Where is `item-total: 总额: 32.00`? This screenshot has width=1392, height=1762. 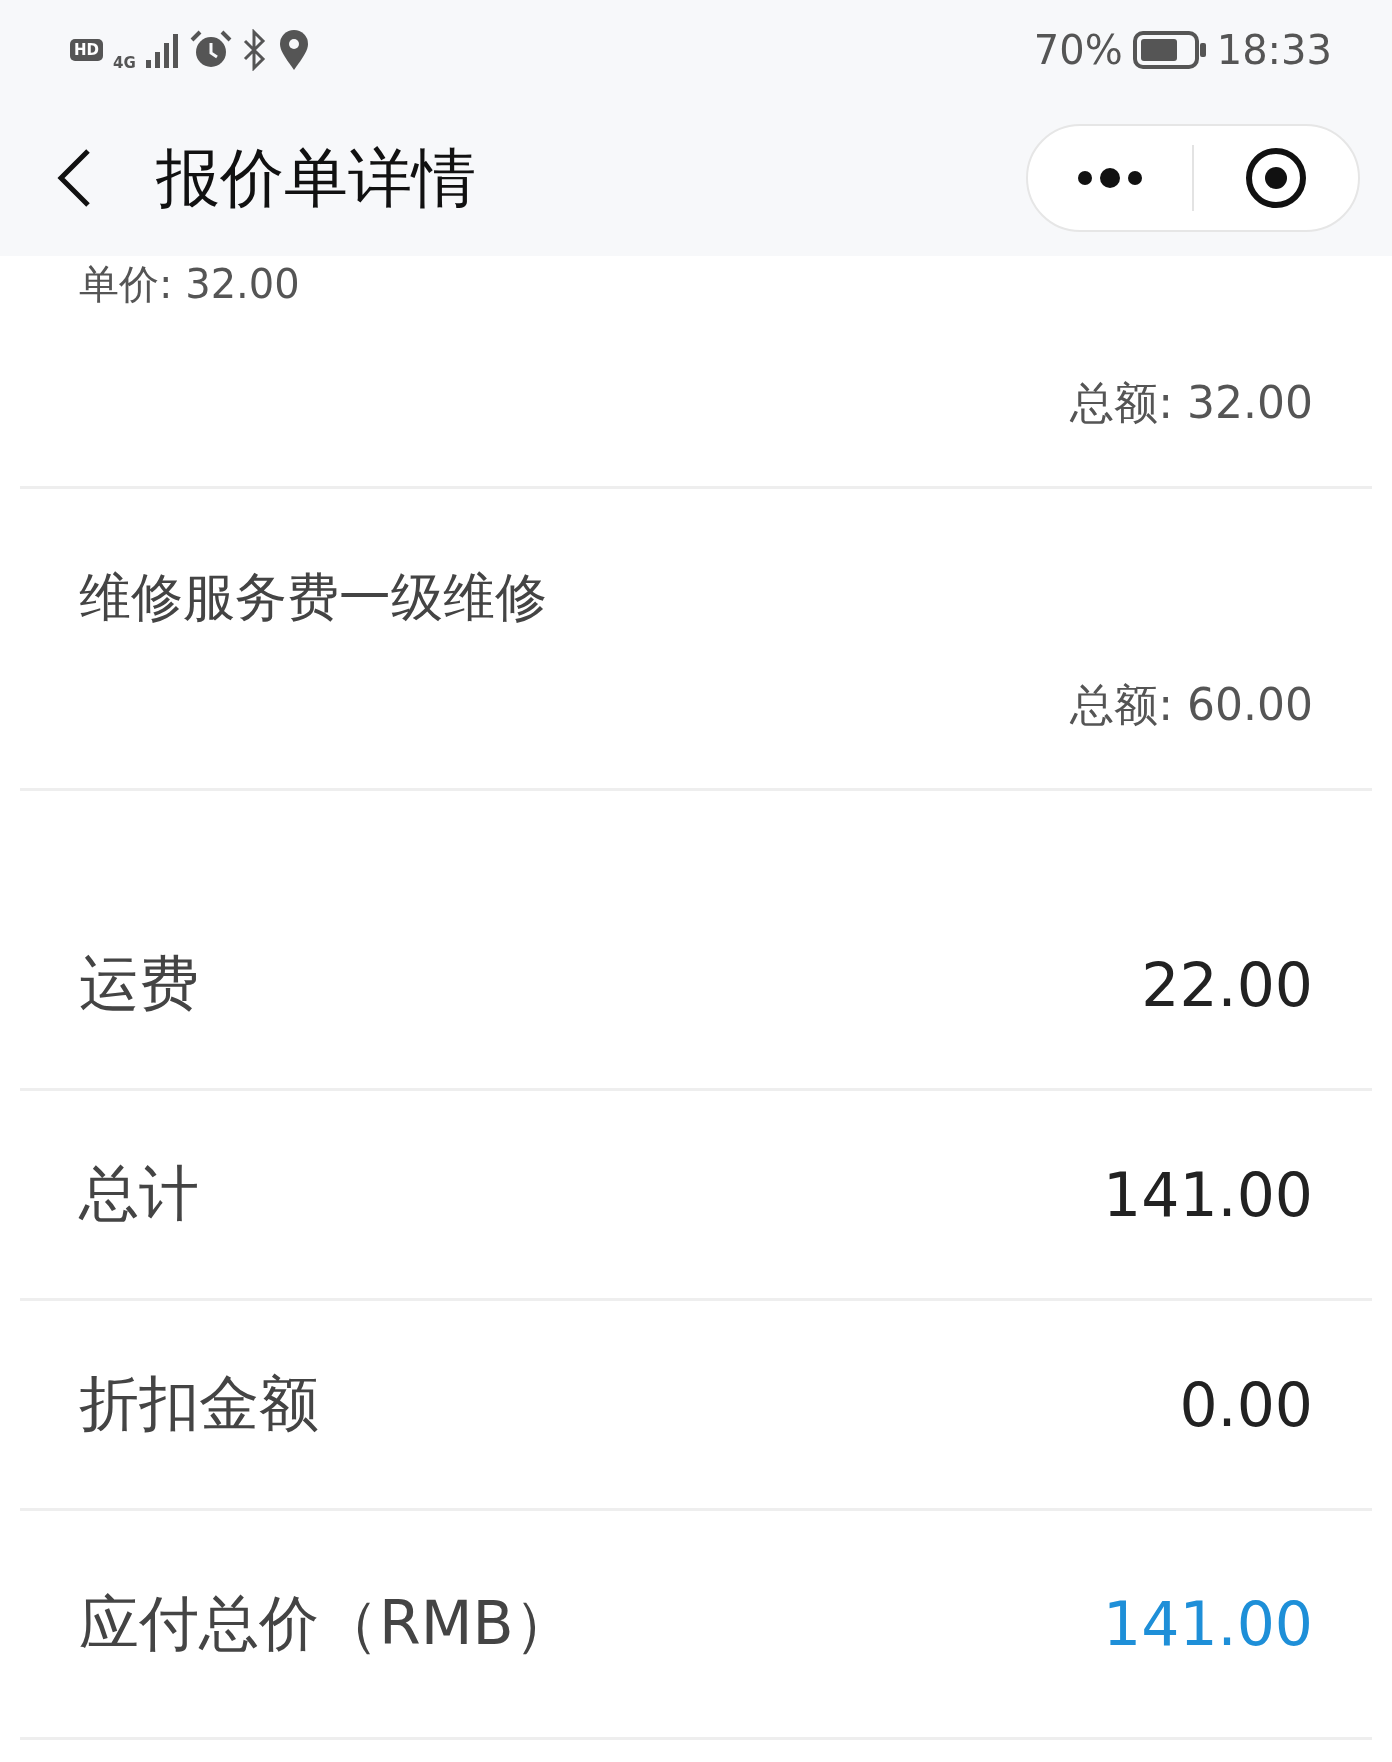 item-total: 总额: 32.00 is located at coordinates (1191, 402).